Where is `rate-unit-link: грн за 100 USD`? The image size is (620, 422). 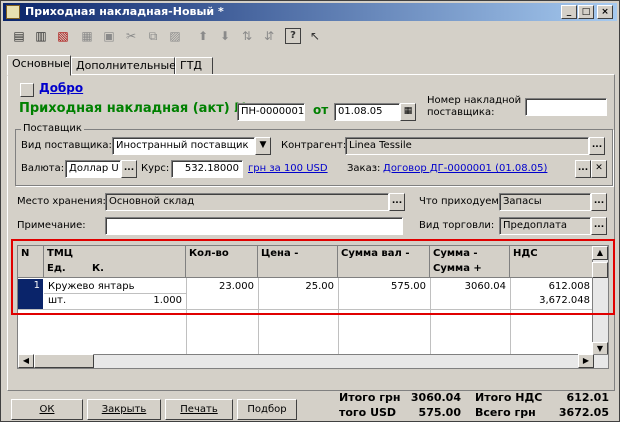 rate-unit-link: грн за 100 USD is located at coordinates (288, 168).